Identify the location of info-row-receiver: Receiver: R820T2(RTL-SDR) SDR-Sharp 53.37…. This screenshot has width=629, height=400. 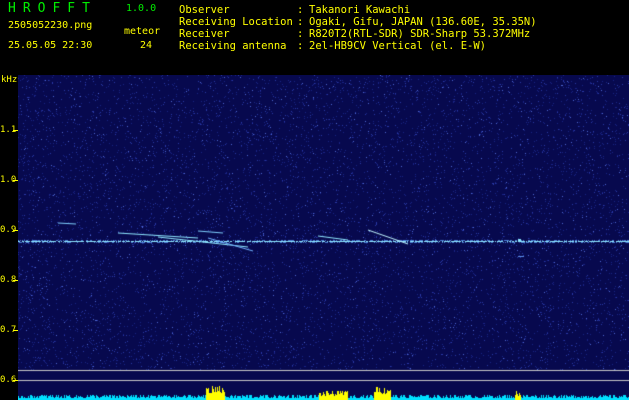
(355, 34).